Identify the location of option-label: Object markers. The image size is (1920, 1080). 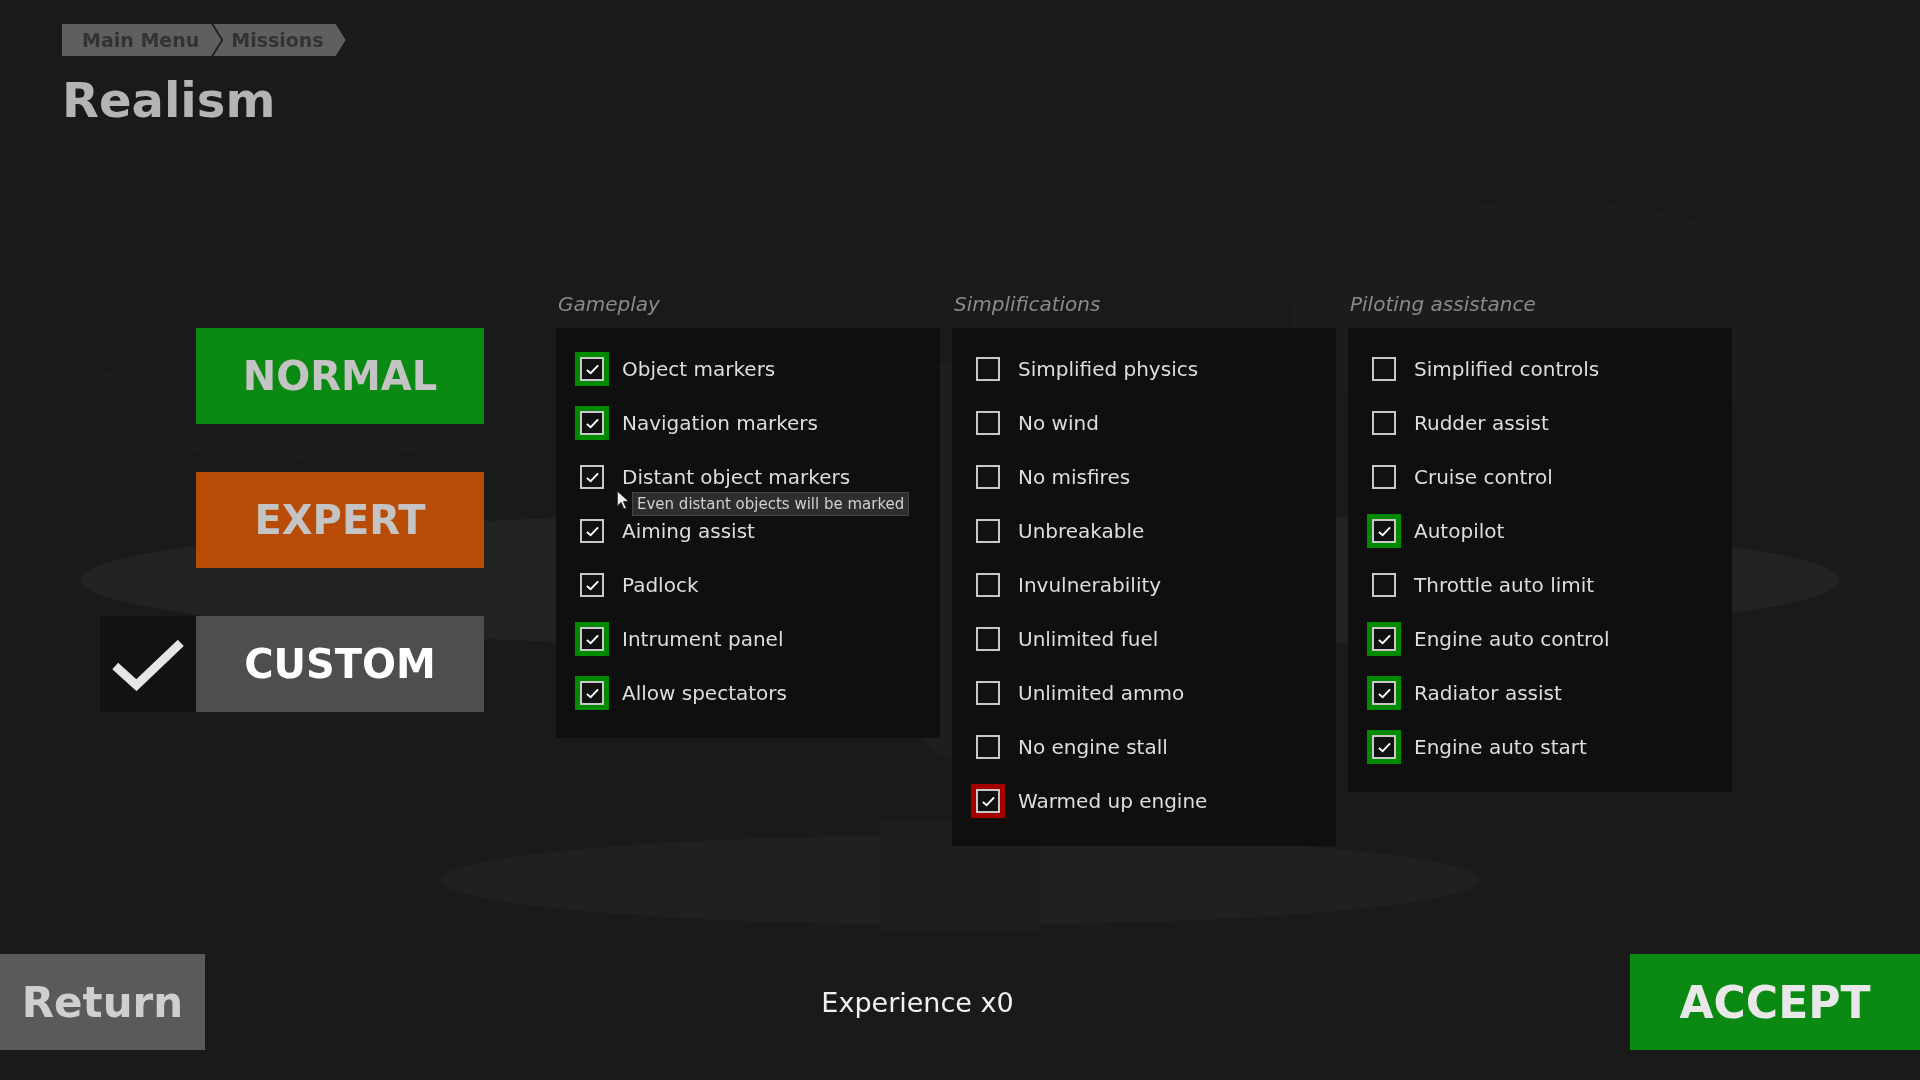
(699, 369).